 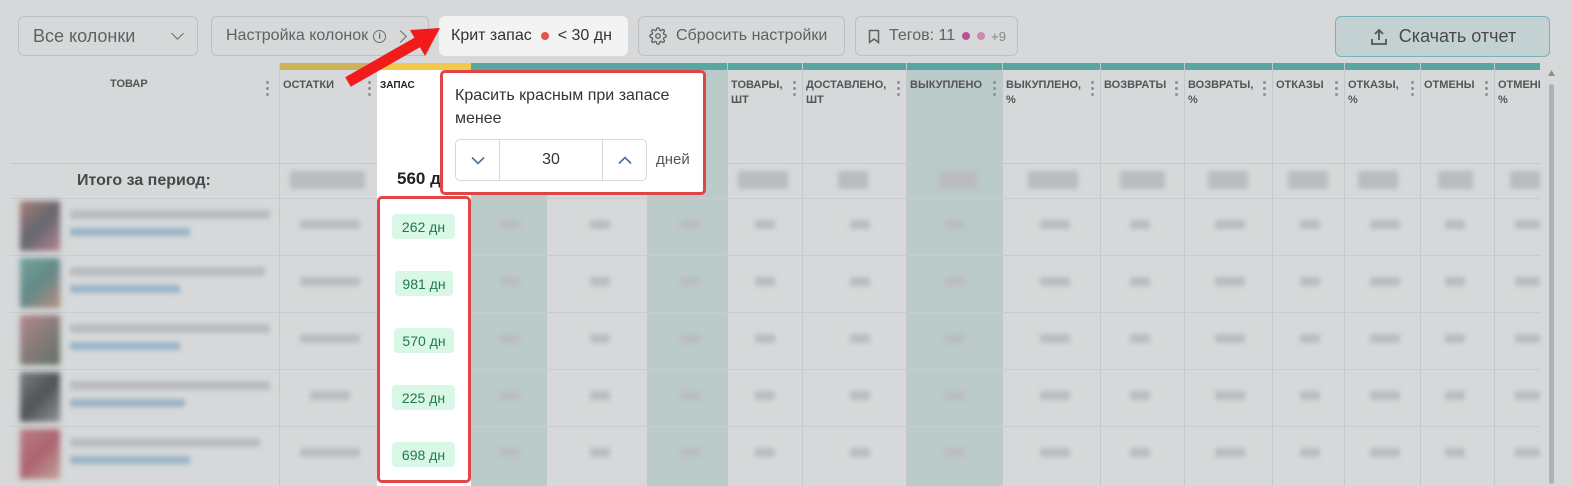 What do you see at coordinates (752, 35) in the screenshot?
I see `reset-settings-label: Сбросить настройки` at bounding box center [752, 35].